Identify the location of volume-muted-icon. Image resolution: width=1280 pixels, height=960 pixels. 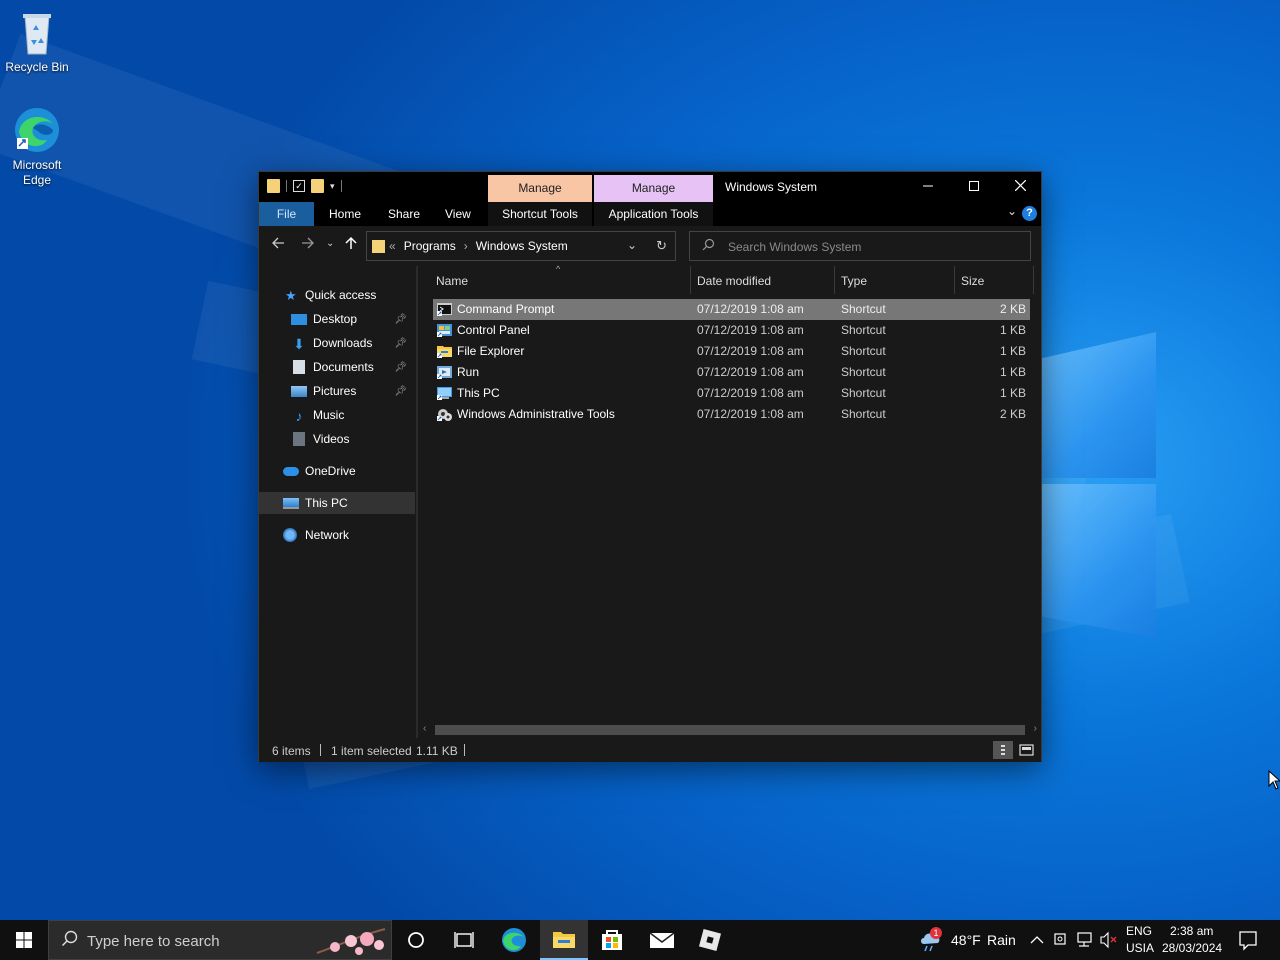
(1108, 940).